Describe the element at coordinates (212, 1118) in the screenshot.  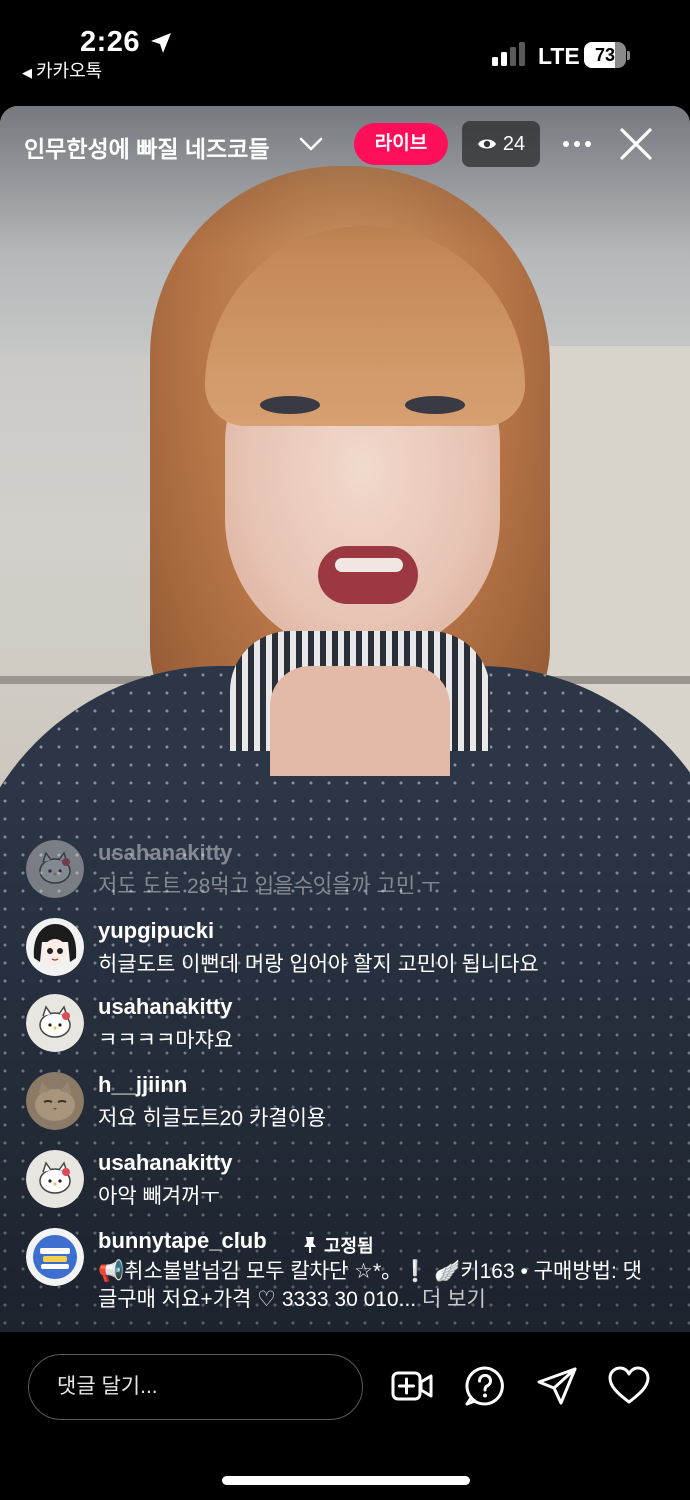
I see `comment-text: 저요 히글도트20 카결이용` at that location.